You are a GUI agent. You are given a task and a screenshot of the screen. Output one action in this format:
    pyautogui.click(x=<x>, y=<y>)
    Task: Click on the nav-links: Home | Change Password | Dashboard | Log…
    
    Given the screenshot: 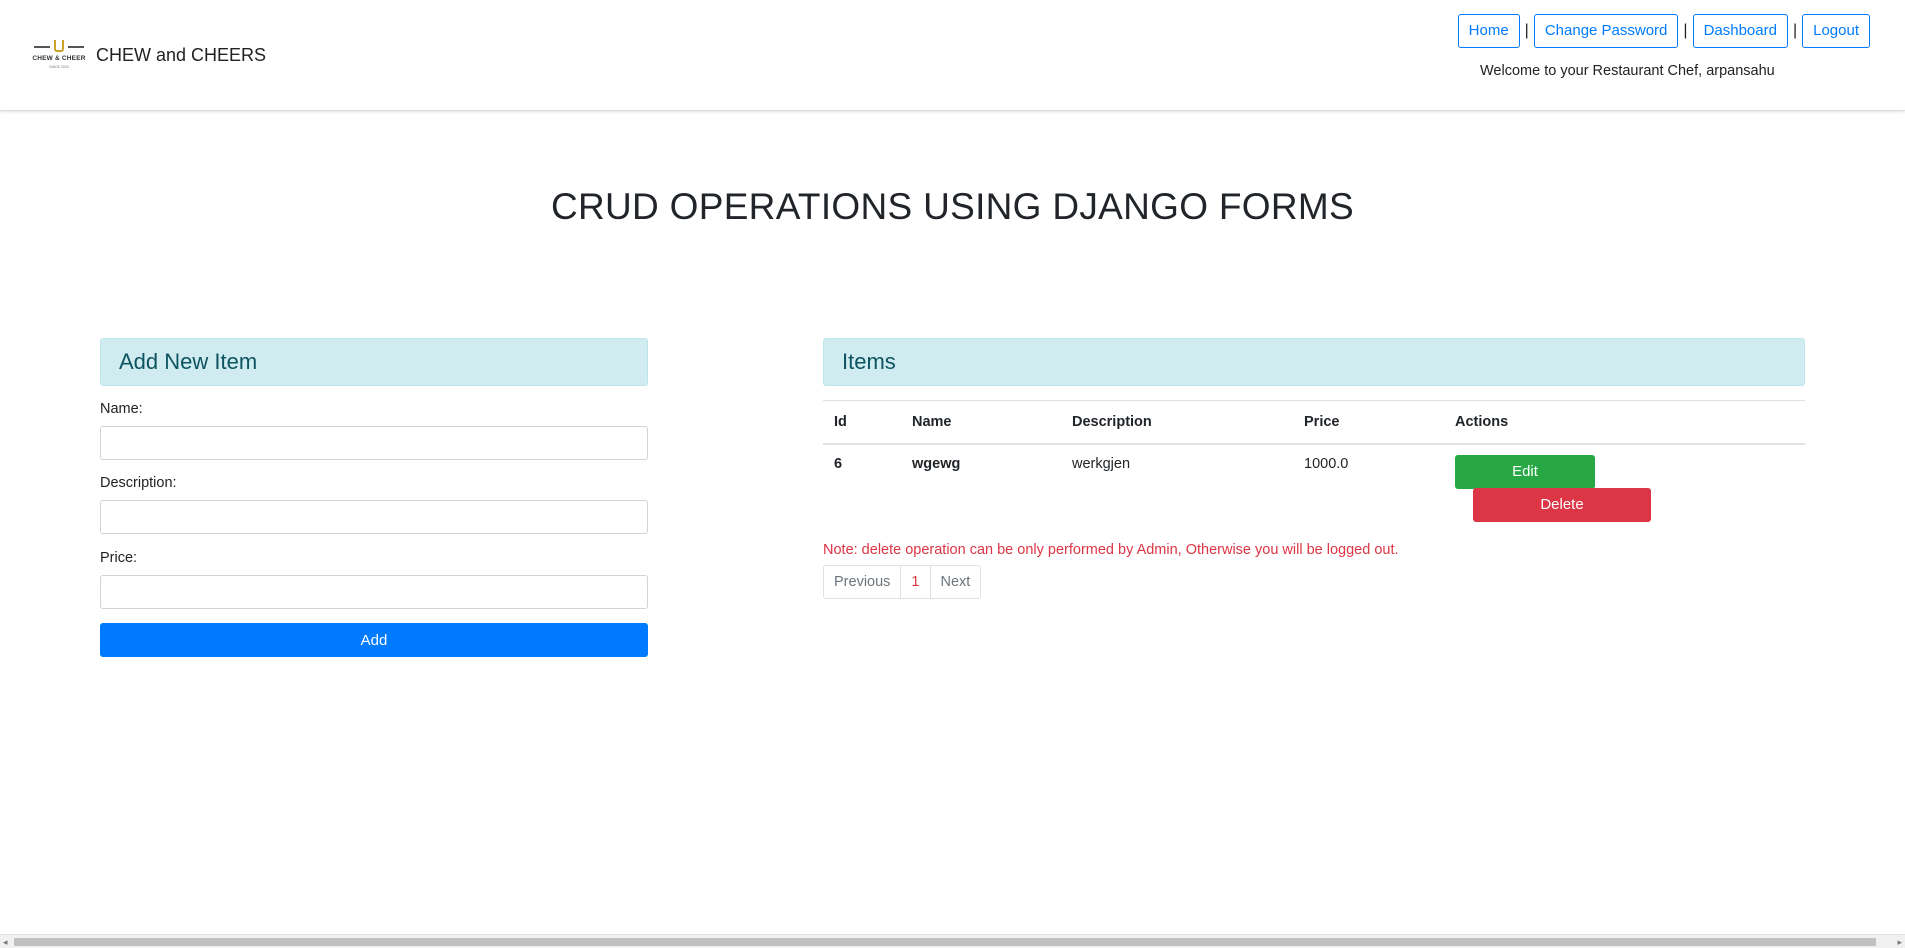 What is the action you would take?
    pyautogui.click(x=1663, y=31)
    